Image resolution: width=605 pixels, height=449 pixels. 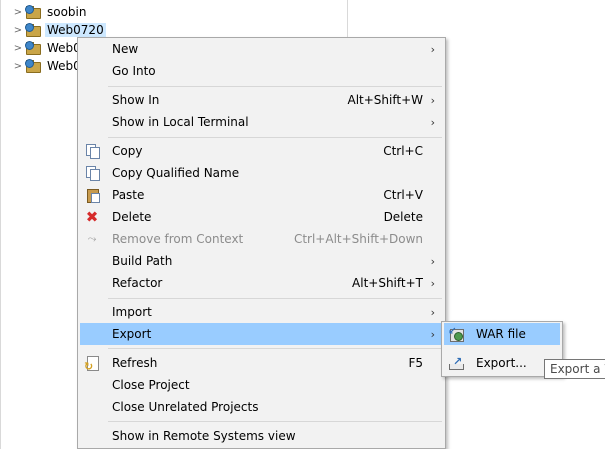 What do you see at coordinates (261, 195) in the screenshot?
I see `menu-item-paste: Paste Ctrl+V` at bounding box center [261, 195].